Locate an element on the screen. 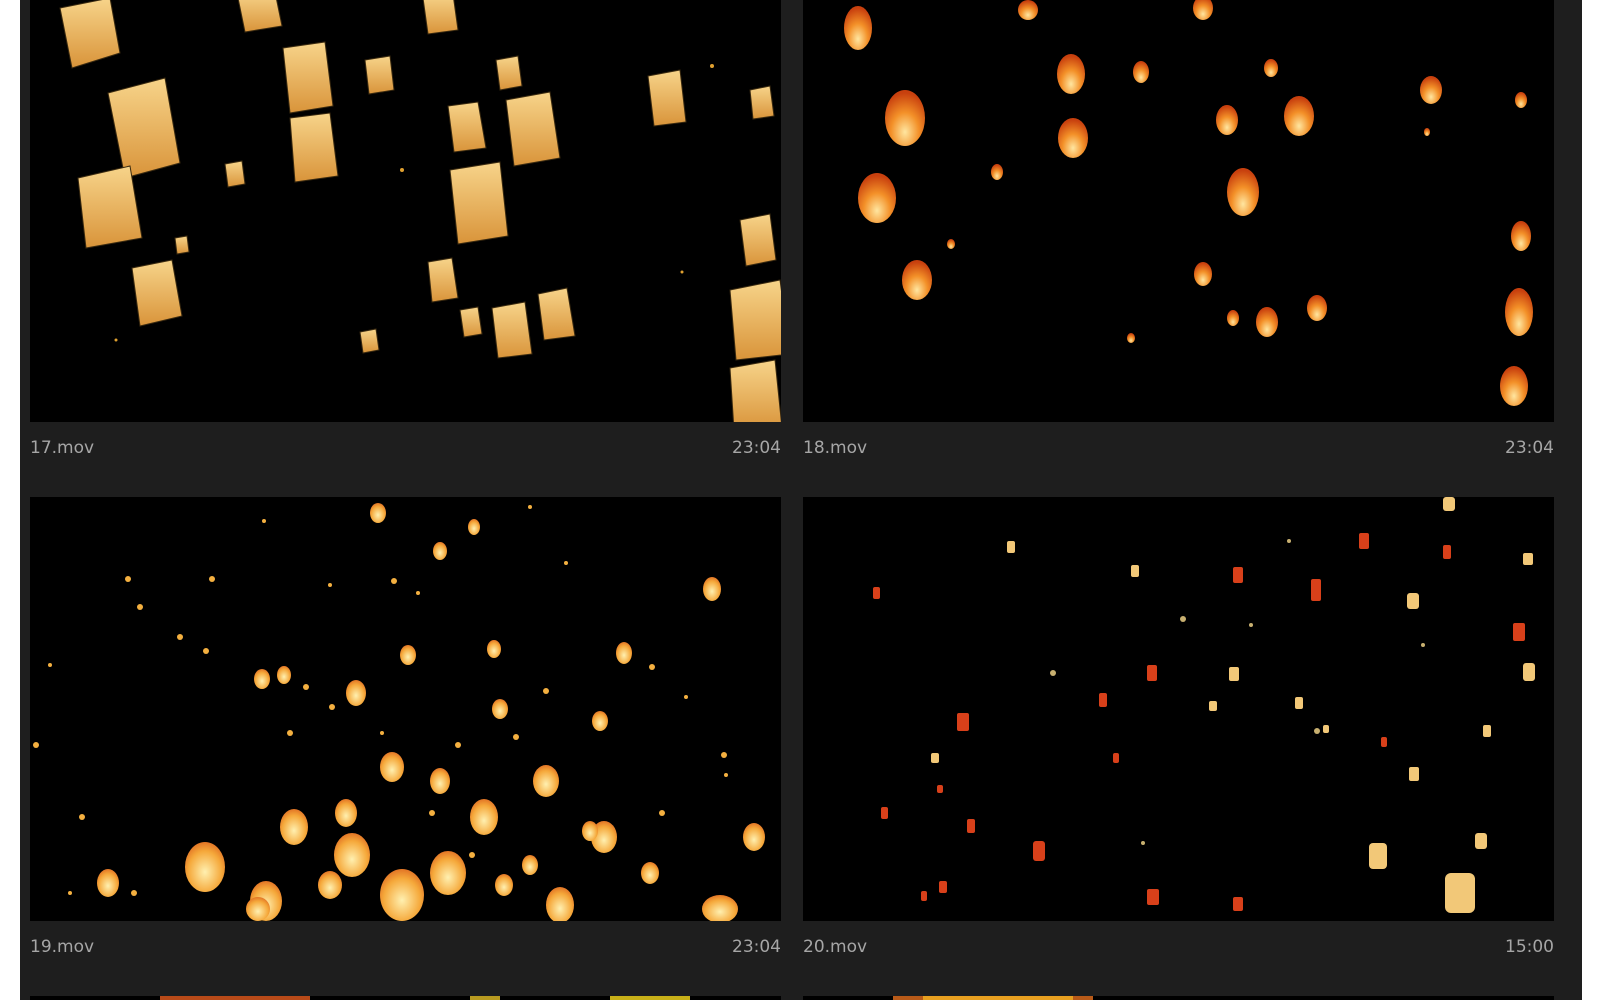 The width and height of the screenshot is (1600, 1000). clip-meta: 19.mov 23:04 is located at coordinates (405, 941).